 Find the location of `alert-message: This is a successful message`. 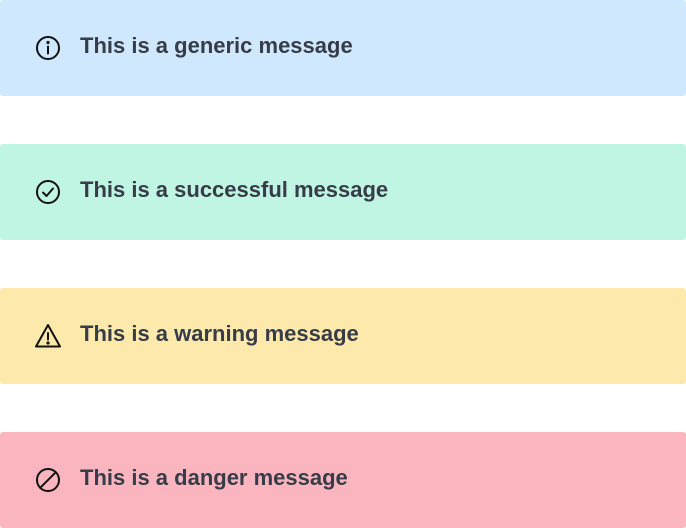

alert-message: This is a successful message is located at coordinates (234, 189).